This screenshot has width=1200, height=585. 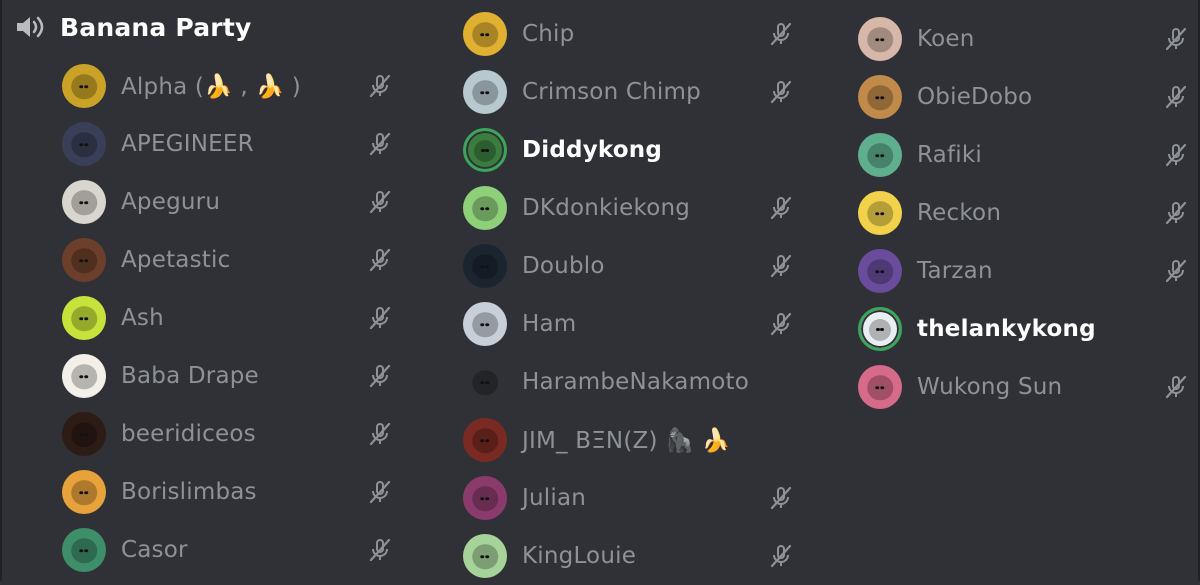 I want to click on voice-member: JIM_ BΞN(Z) 🦍 🍌, so click(x=628, y=440).